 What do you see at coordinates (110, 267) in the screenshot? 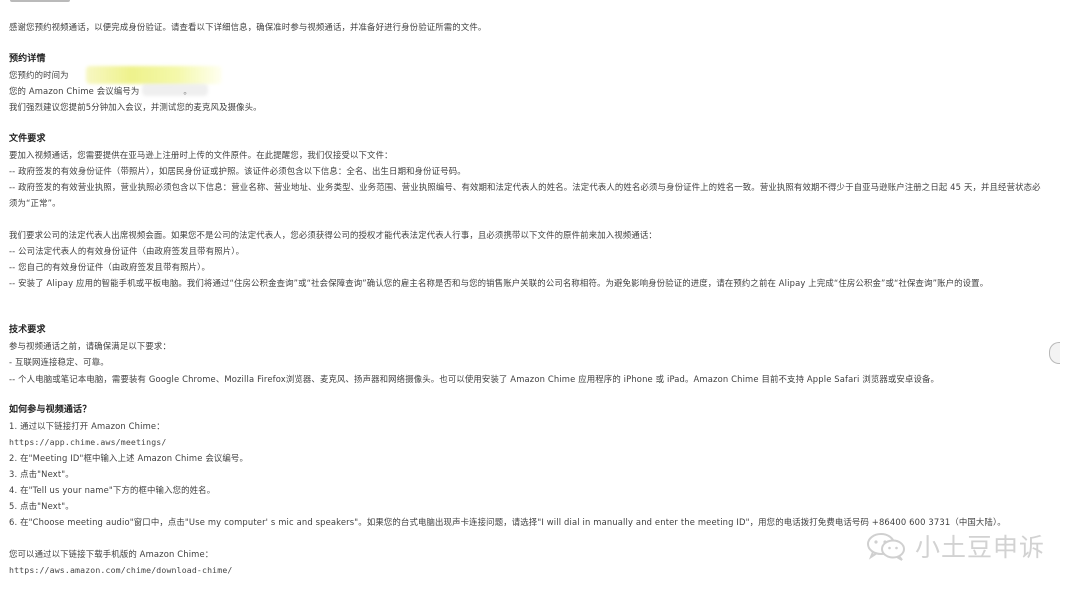
I see `representative-line-3: -- 您自己的有效身份证件（由政府签发且带有照片）。` at bounding box center [110, 267].